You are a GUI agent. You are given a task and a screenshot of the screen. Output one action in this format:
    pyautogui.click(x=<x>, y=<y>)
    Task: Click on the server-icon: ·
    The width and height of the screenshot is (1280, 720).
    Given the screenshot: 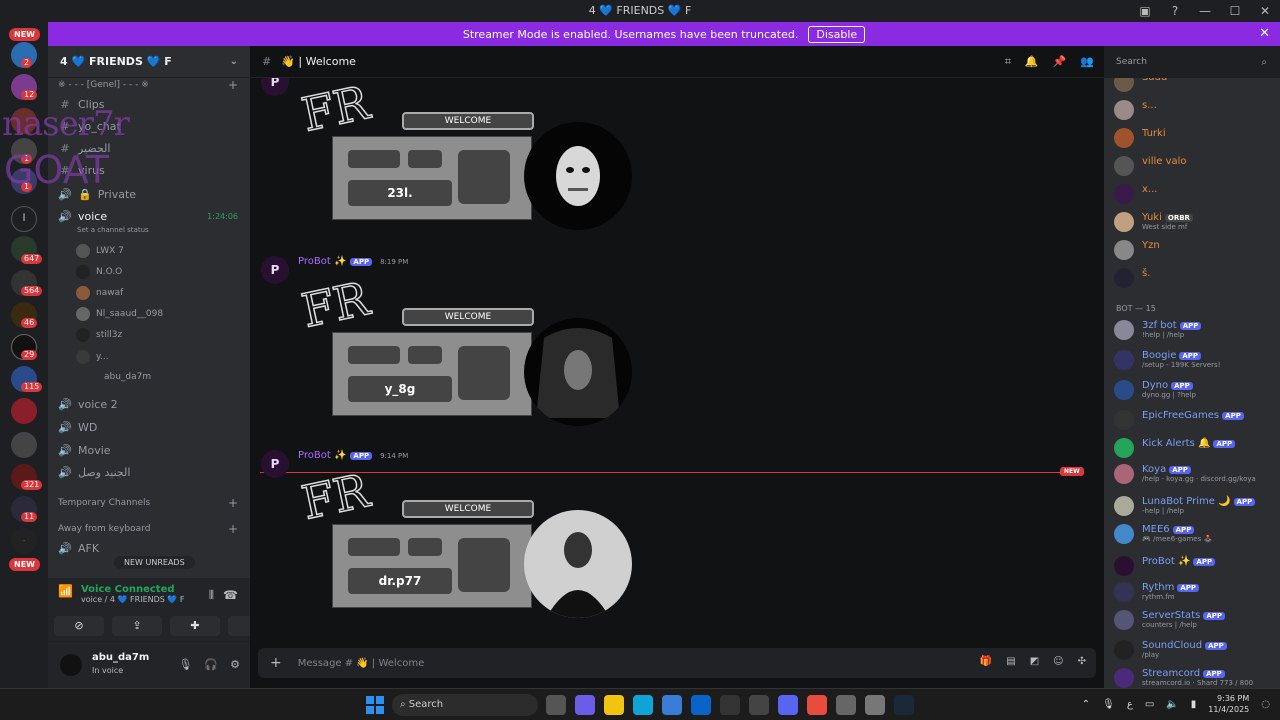 What is the action you would take?
    pyautogui.click(x=24, y=541)
    